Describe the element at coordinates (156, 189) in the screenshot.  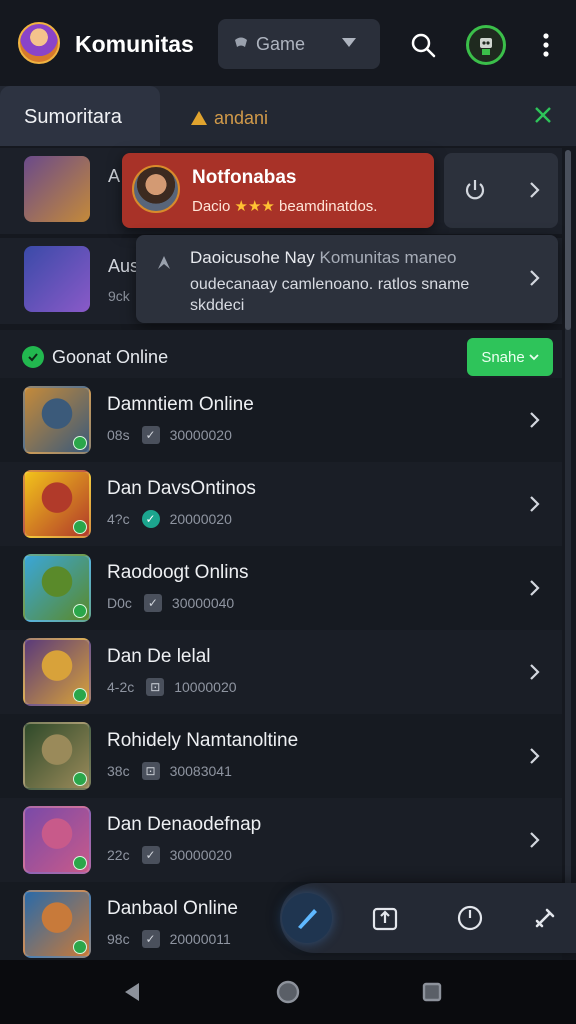
I see `notification-avatar` at that location.